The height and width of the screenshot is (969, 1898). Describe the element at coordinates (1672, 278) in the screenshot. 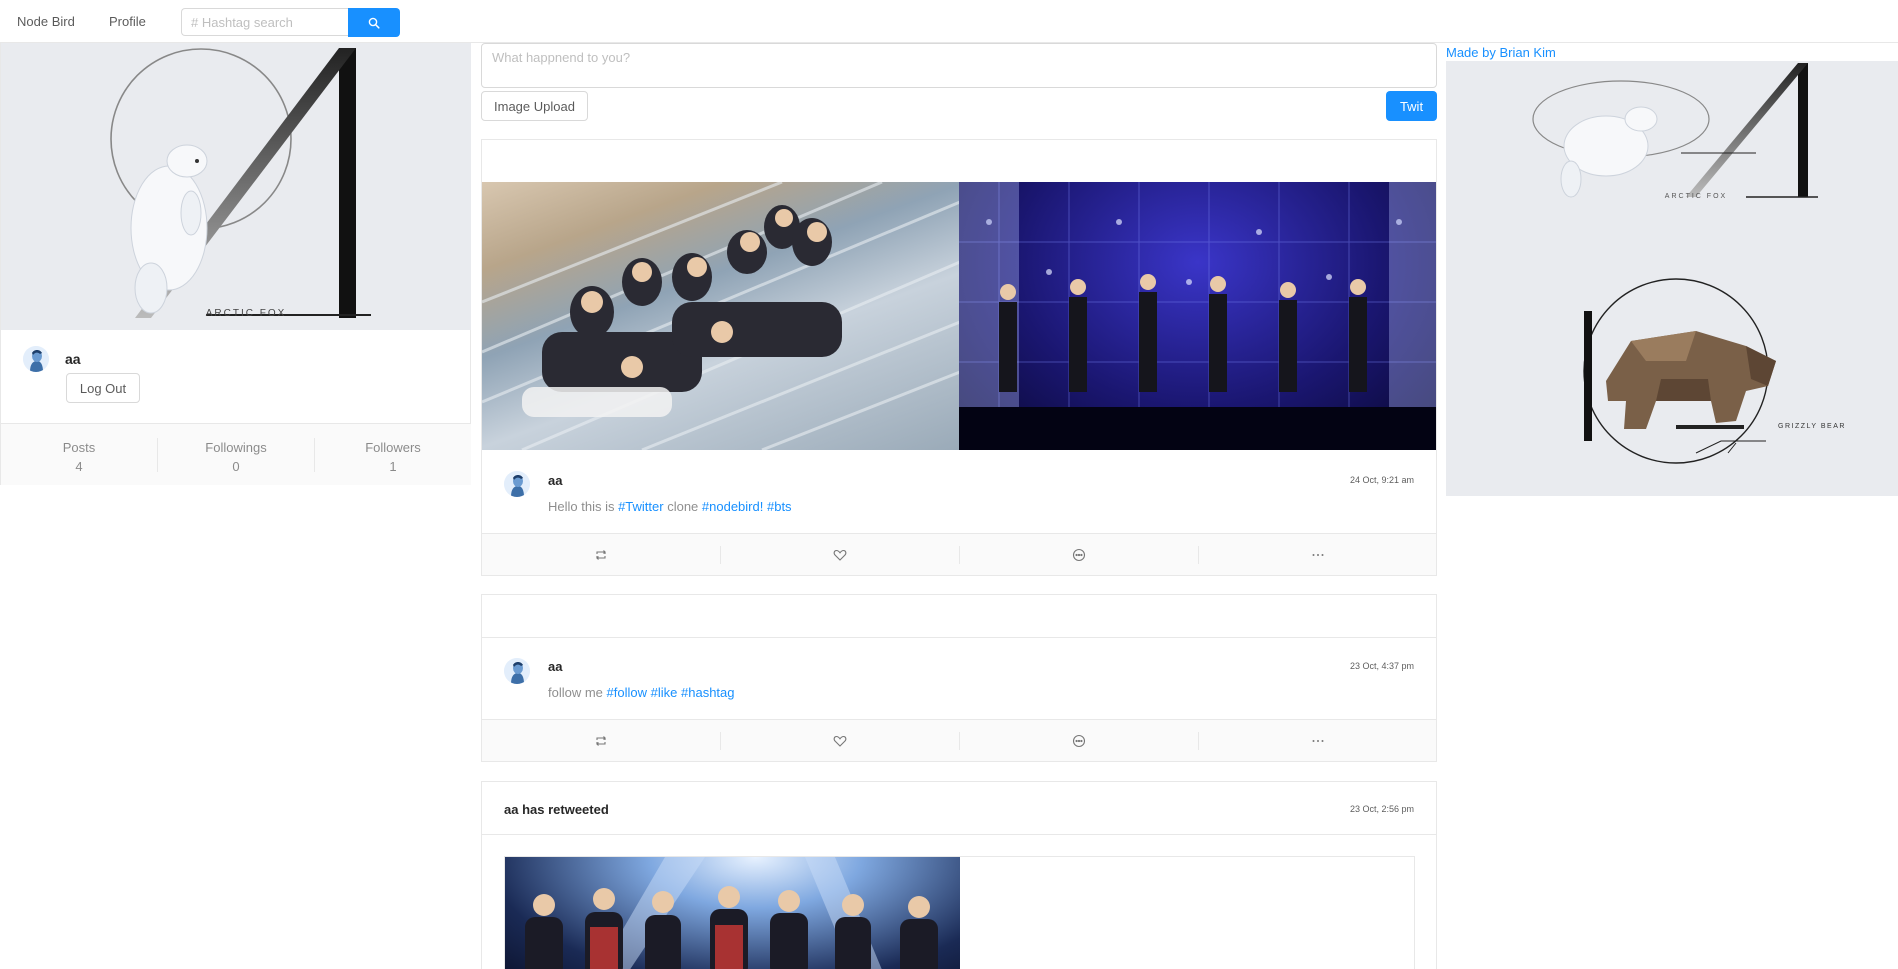

I see `sidebar-illustration: ARCTIC FOX GRIZZLY BEAR` at that location.